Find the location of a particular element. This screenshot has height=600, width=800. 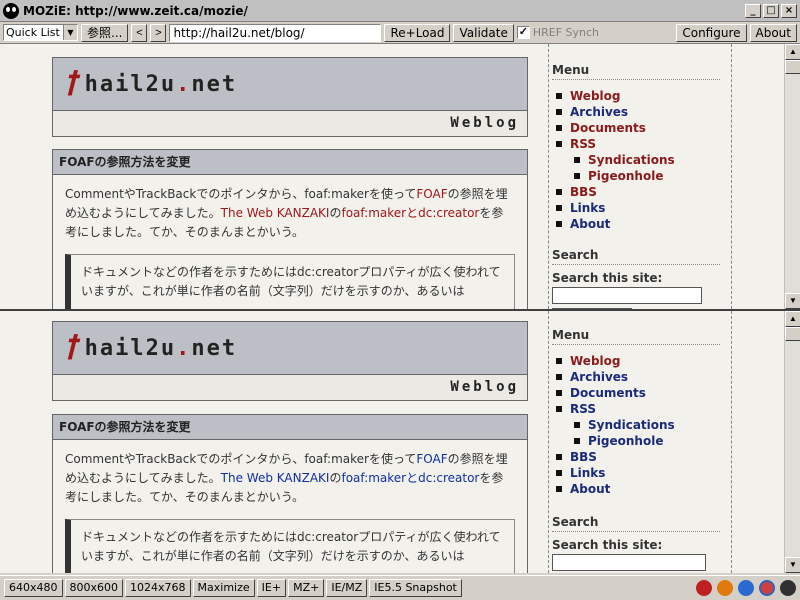

firebird-icon is located at coordinates (725, 588).